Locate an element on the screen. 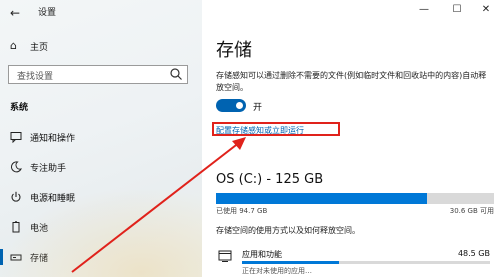  category-usage-fill is located at coordinates (290, 262).